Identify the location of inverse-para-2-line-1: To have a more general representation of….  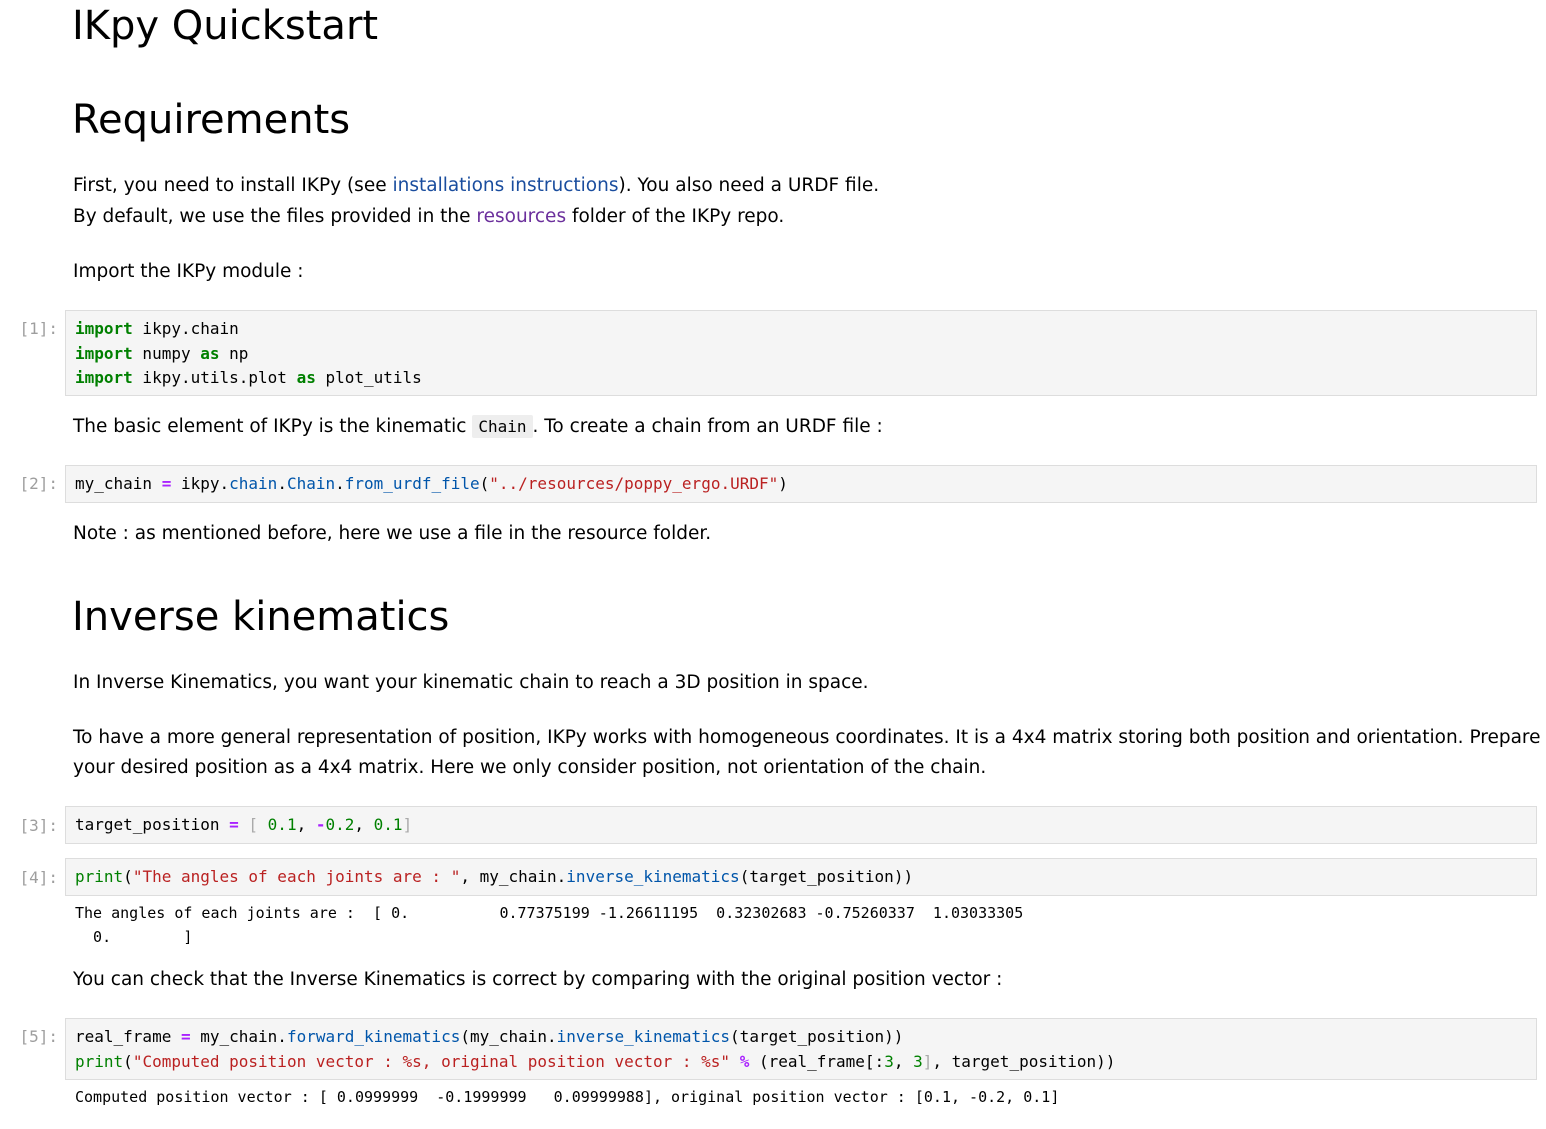
(807, 737).